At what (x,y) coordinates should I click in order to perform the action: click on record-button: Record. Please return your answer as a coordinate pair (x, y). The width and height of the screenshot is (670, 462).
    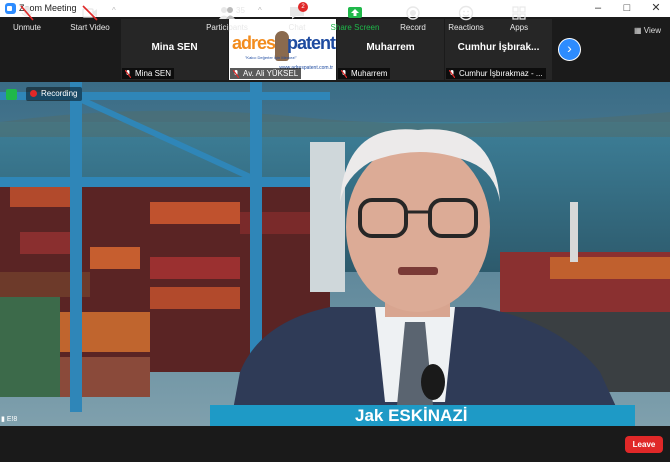
    Looking at the image, I should click on (413, 19).